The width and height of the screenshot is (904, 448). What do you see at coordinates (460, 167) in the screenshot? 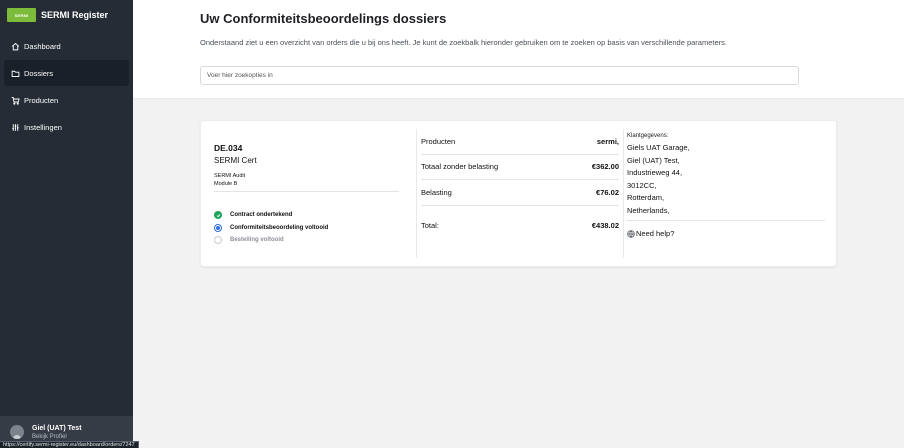
I see `subtotal-label: Totaal zonder belasting` at bounding box center [460, 167].